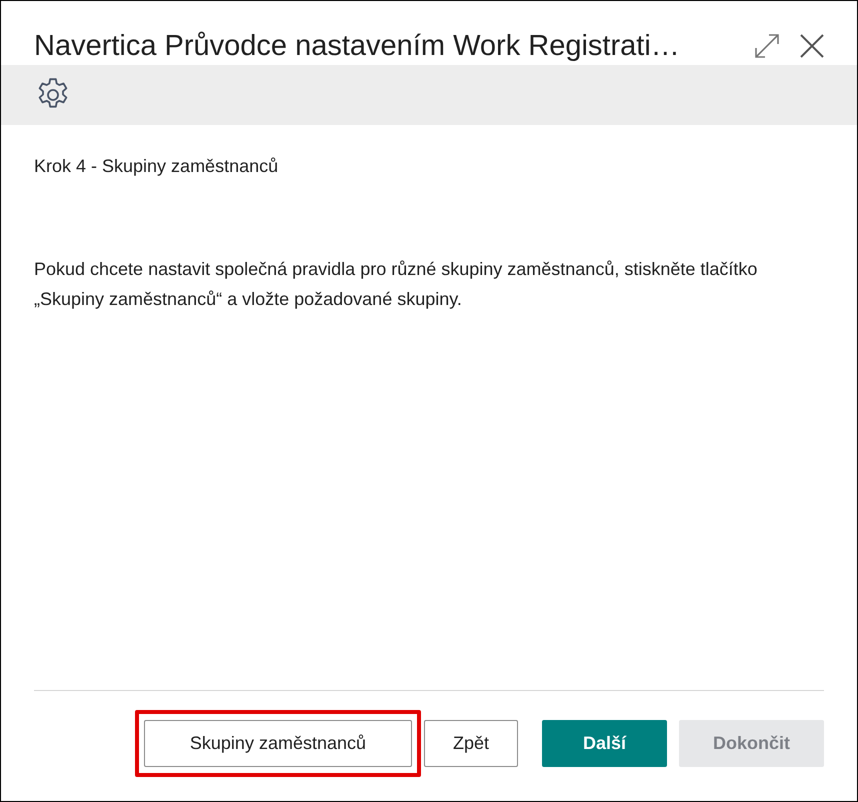  I want to click on primary-button: Další, so click(604, 743).